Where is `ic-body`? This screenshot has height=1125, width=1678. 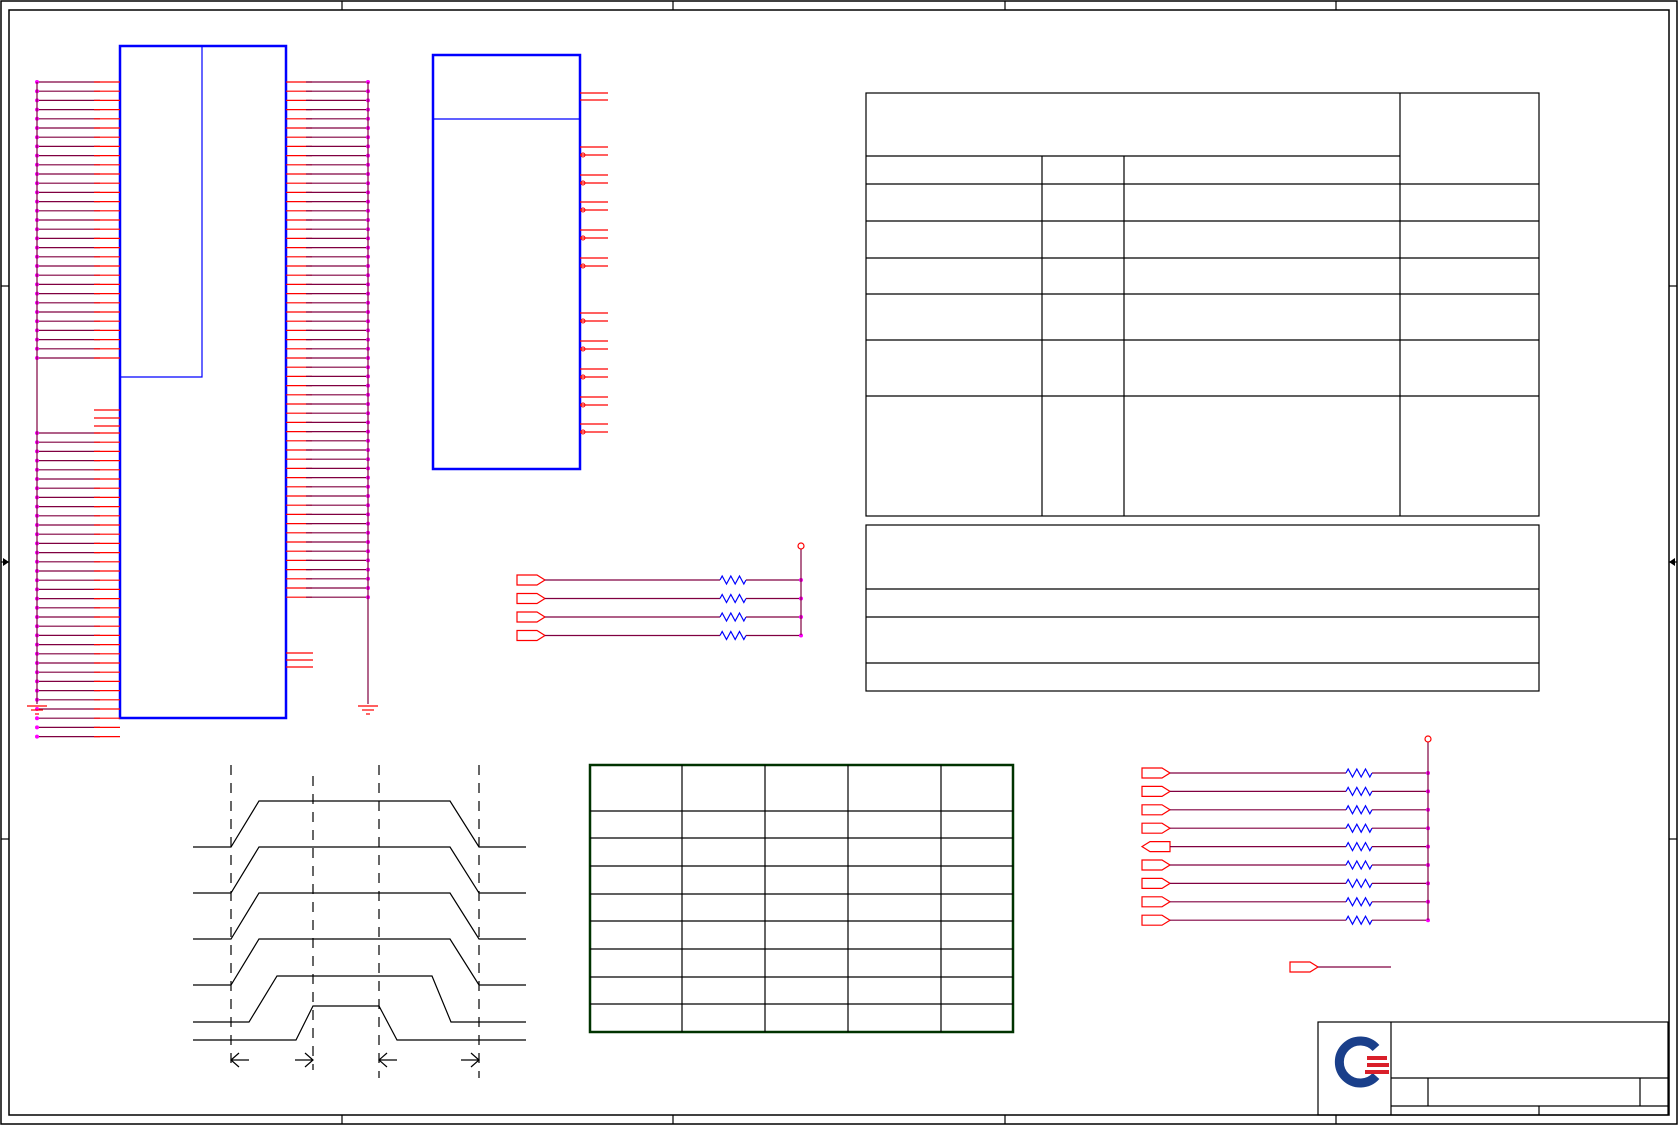 ic-body is located at coordinates (506, 262).